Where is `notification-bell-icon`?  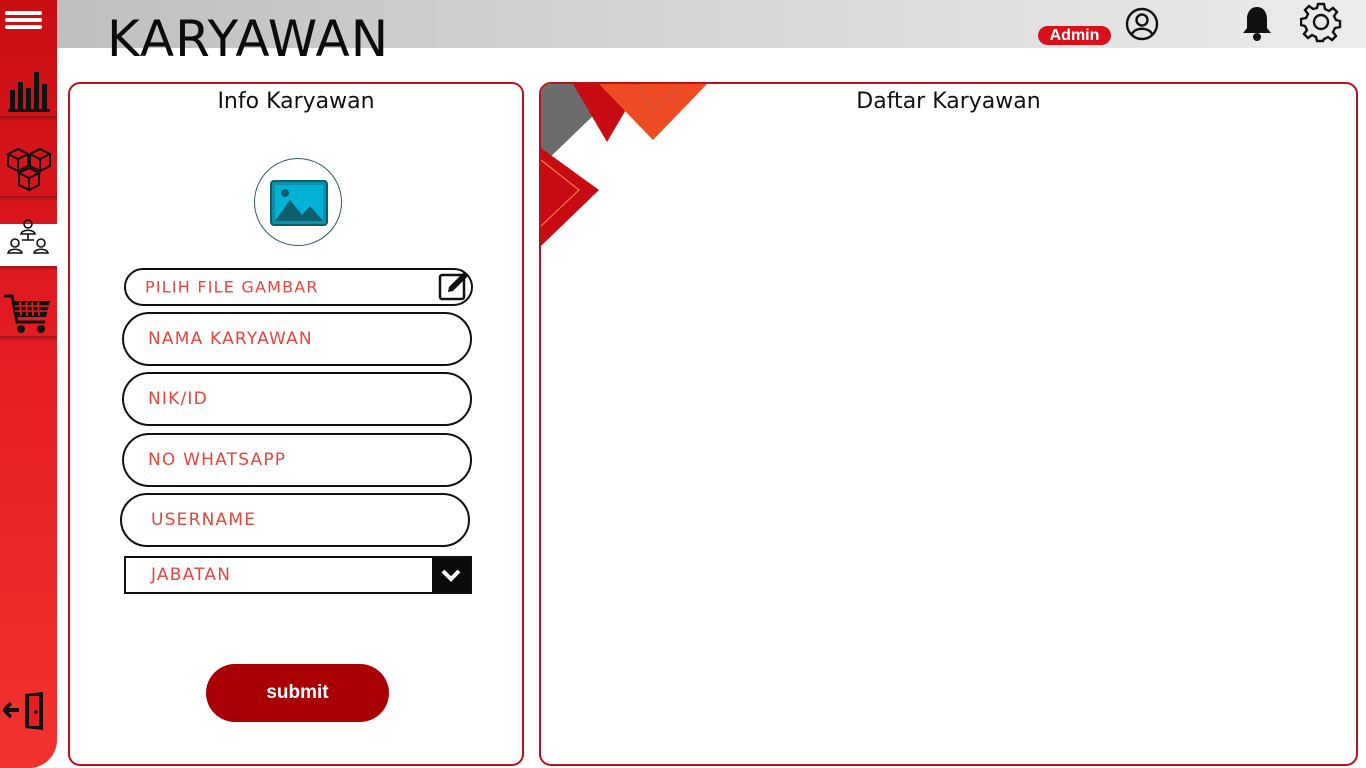
notification-bell-icon is located at coordinates (1257, 23).